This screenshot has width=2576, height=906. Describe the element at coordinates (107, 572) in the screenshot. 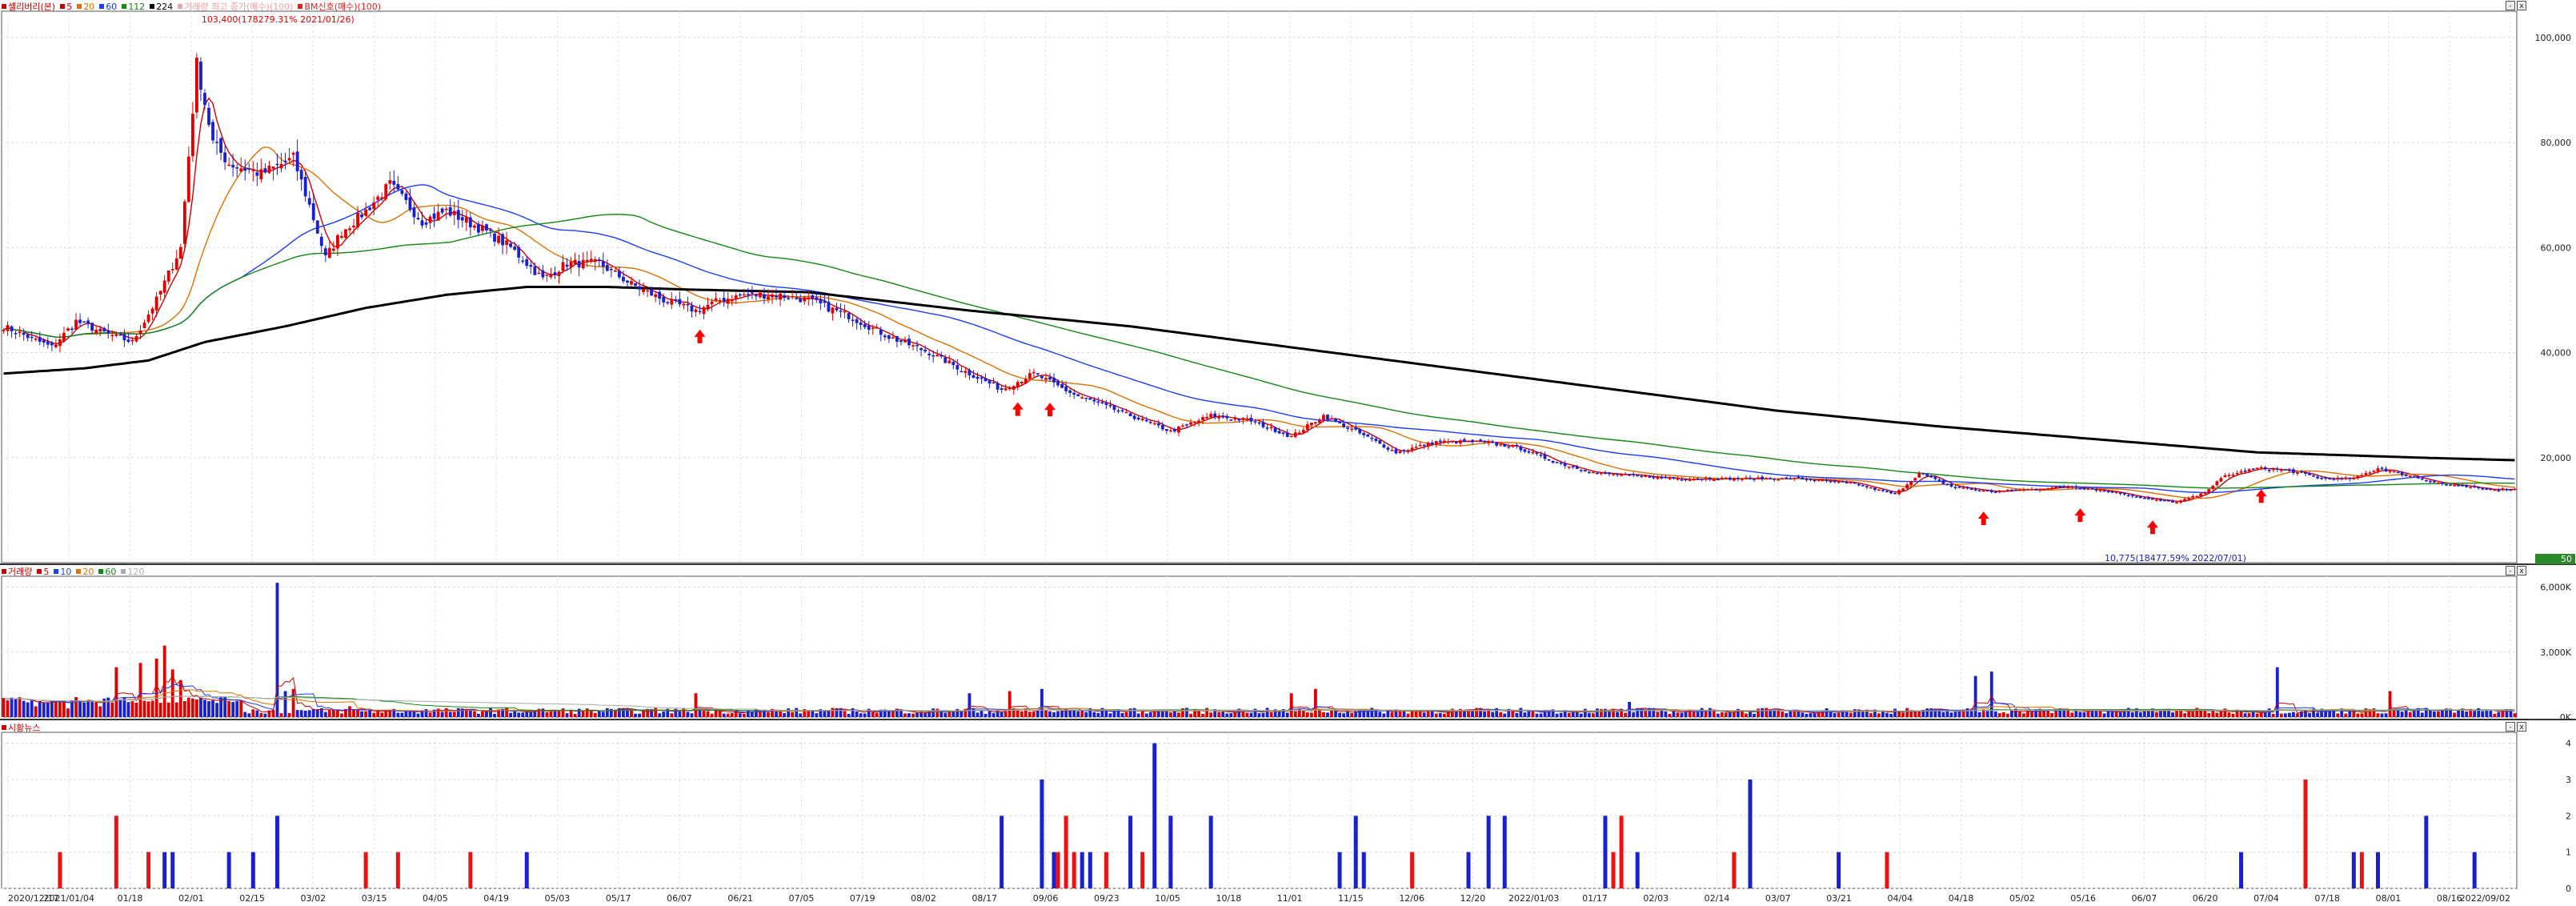

I see `volume-legend-item: 60` at that location.